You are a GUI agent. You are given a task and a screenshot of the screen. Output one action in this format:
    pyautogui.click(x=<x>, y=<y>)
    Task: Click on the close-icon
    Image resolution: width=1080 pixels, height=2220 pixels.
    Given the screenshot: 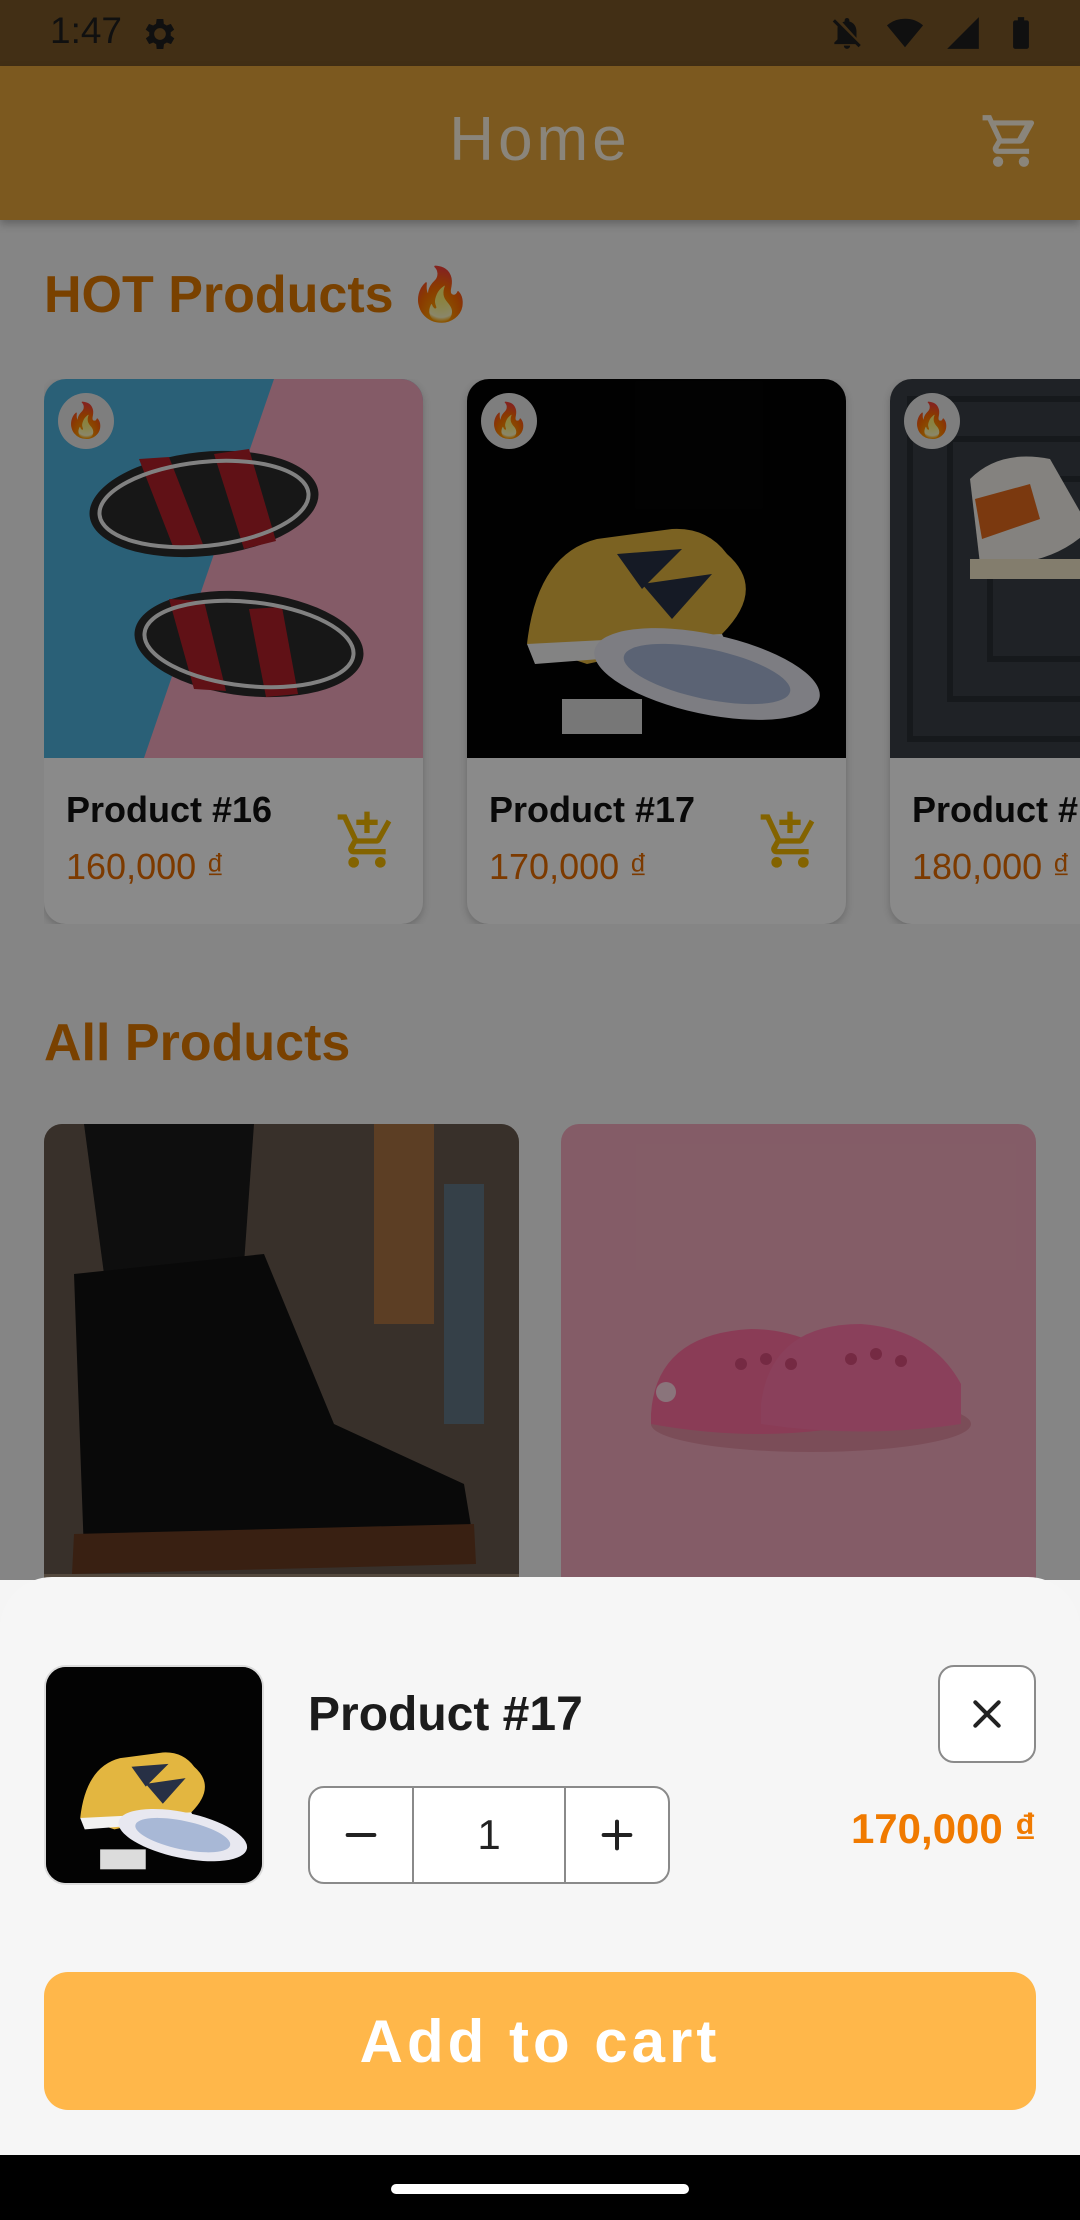 What is the action you would take?
    pyautogui.click(x=987, y=1714)
    